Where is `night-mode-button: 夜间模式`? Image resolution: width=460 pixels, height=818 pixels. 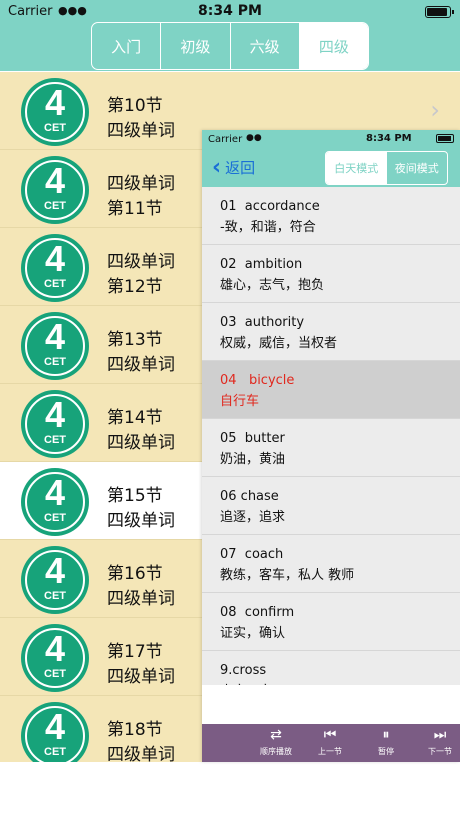
night-mode-button: 夜间模式 is located at coordinates (417, 168).